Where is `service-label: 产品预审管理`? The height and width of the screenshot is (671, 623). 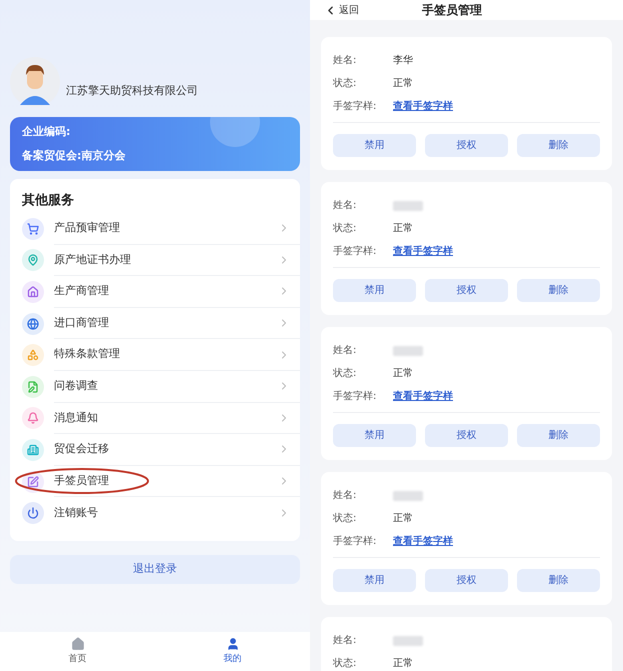 service-label: 产品预审管理 is located at coordinates (87, 228).